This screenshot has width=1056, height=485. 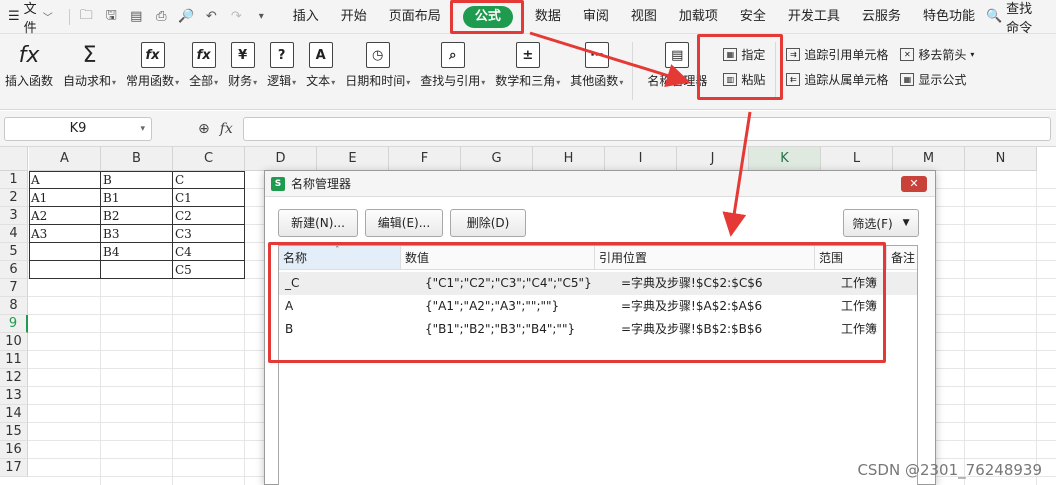 What do you see at coordinates (737, 174) in the screenshot?
I see `arrow-to-names-list` at bounding box center [737, 174].